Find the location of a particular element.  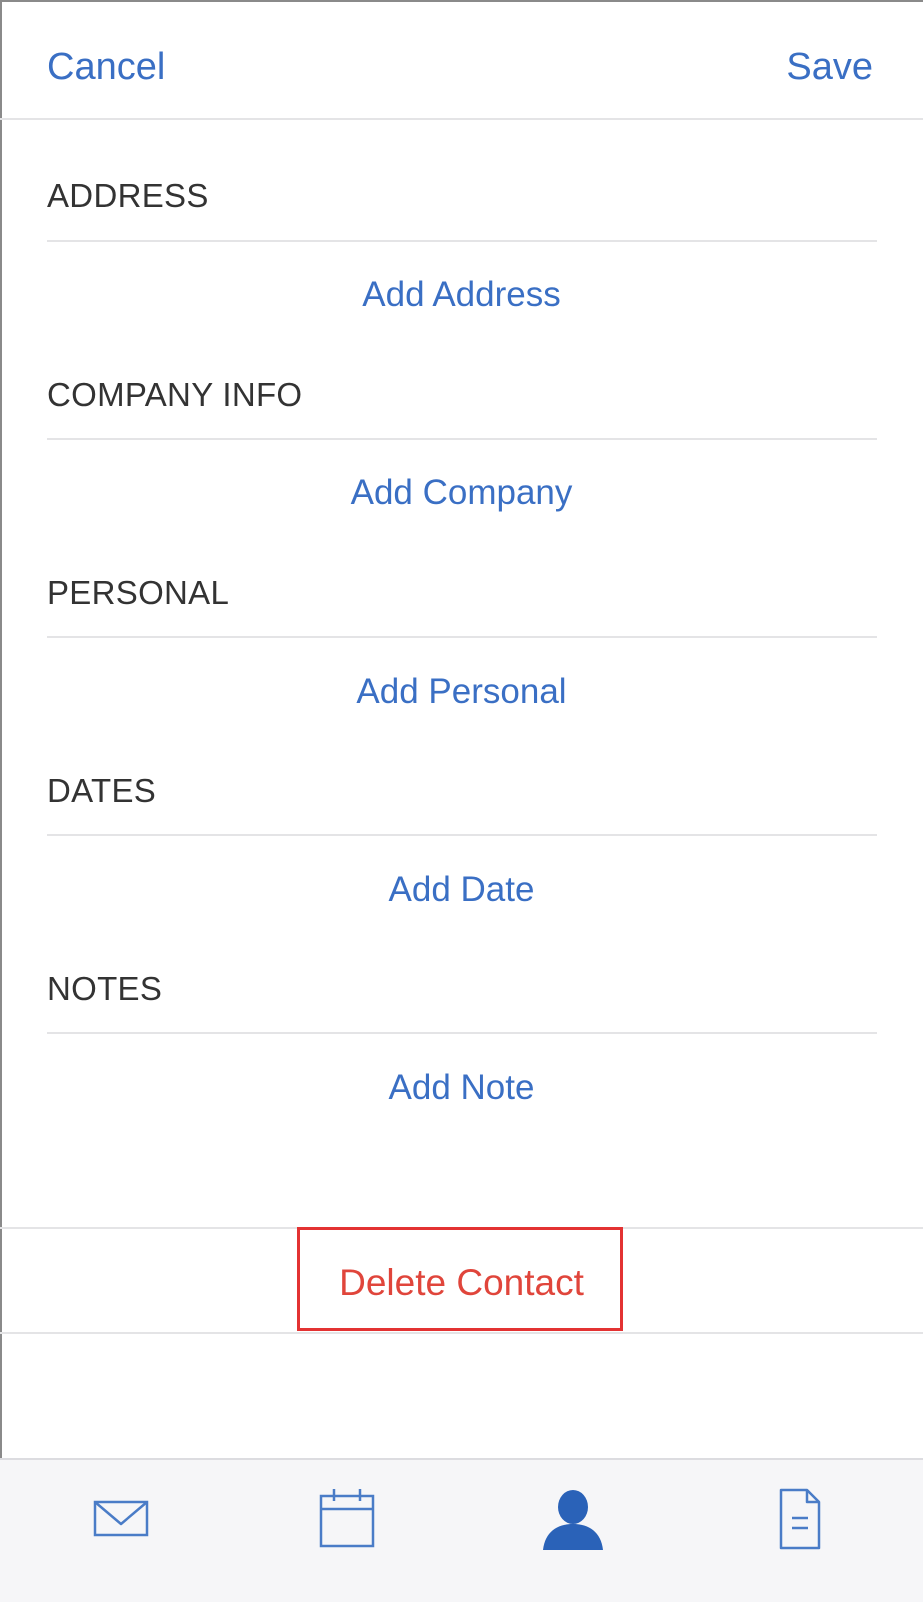

tab-documents is located at coordinates (799, 1518).